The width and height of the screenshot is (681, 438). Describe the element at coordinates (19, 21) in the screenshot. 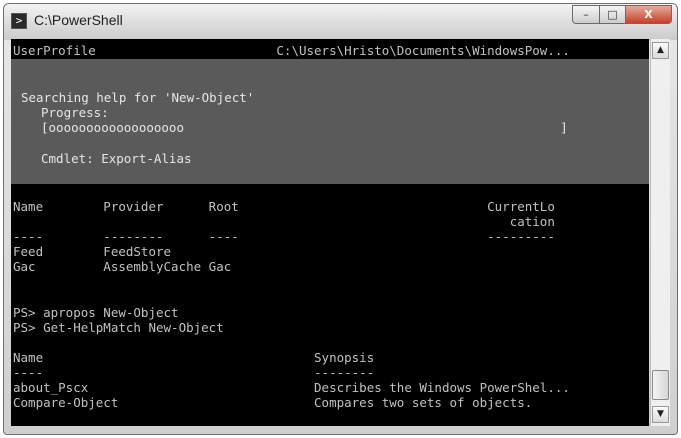

I see `powershell-icon: >` at that location.